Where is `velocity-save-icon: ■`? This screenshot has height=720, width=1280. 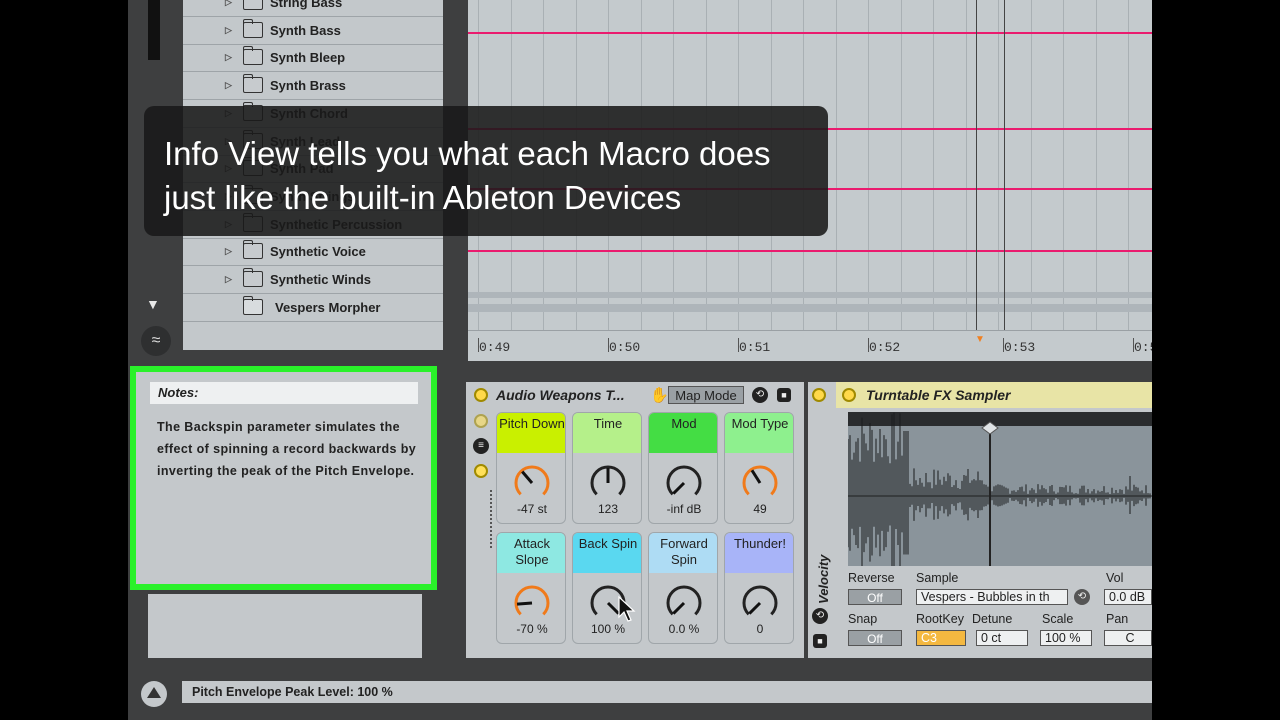 velocity-save-icon: ■ is located at coordinates (820, 641).